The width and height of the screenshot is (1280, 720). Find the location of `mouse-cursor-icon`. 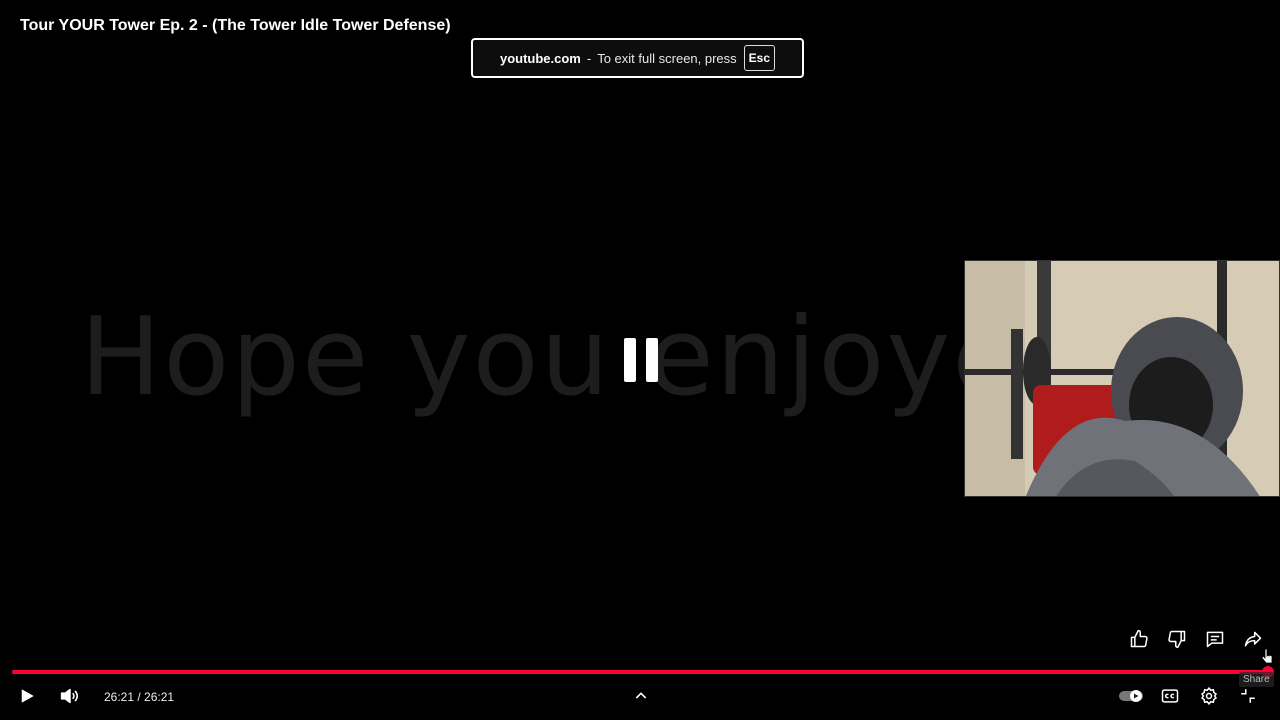

mouse-cursor-icon is located at coordinates (1267, 658).